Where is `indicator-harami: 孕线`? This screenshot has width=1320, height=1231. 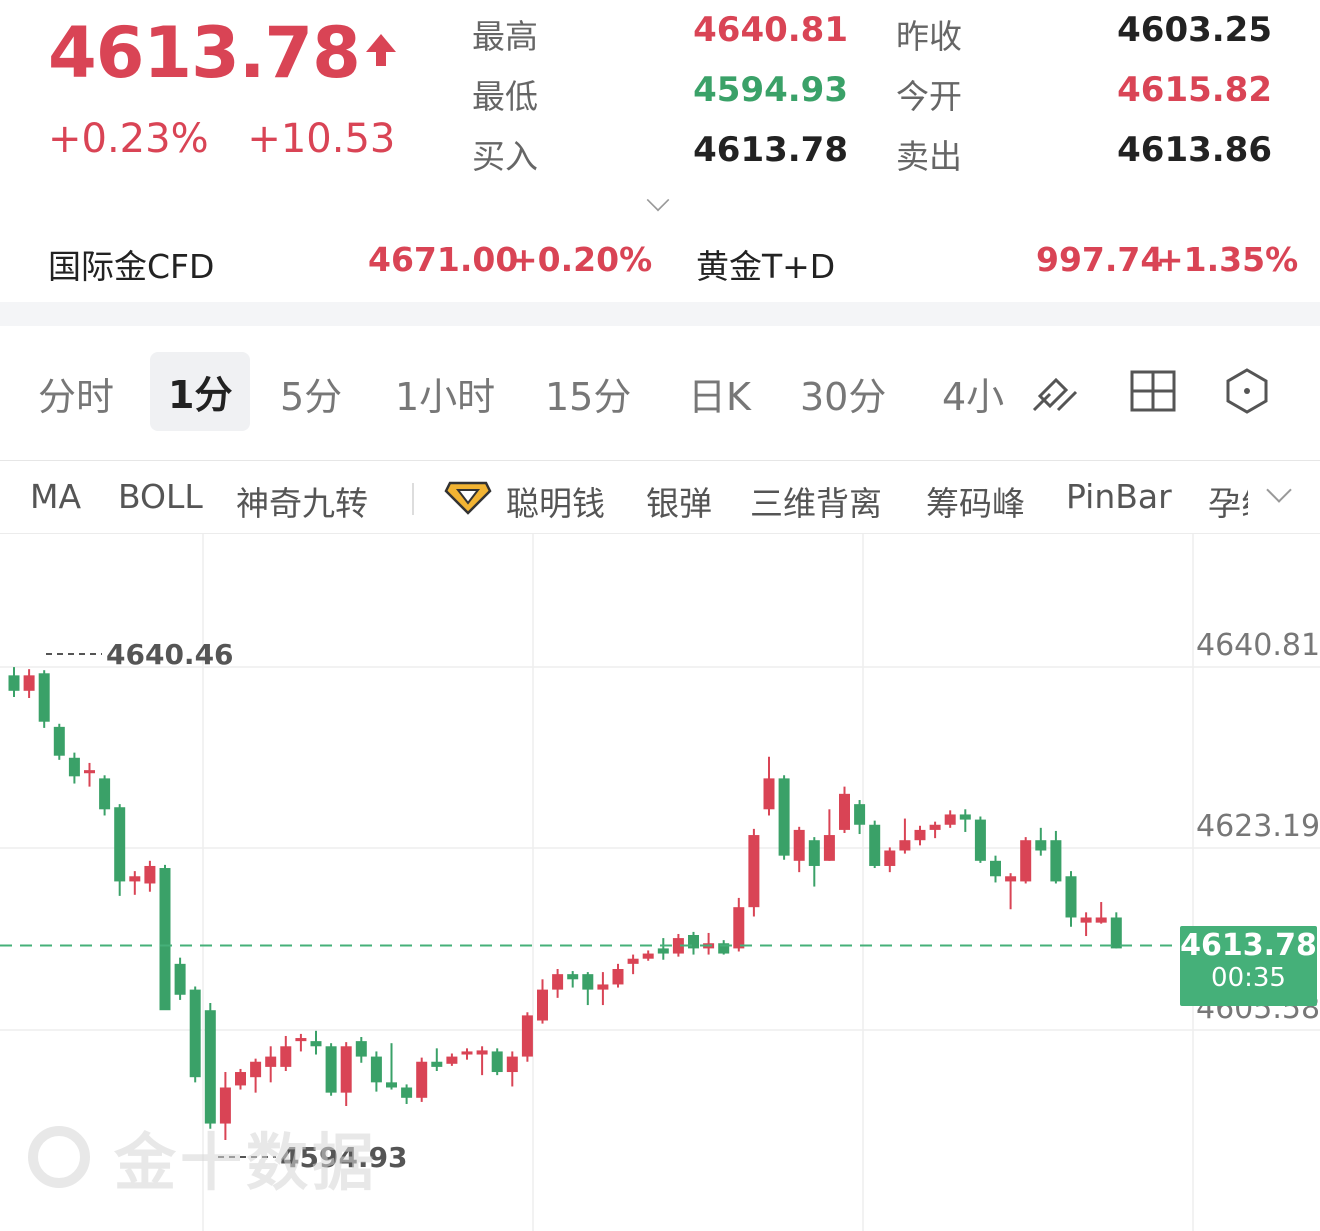
indicator-harami: 孕线 is located at coordinates (1228, 501).